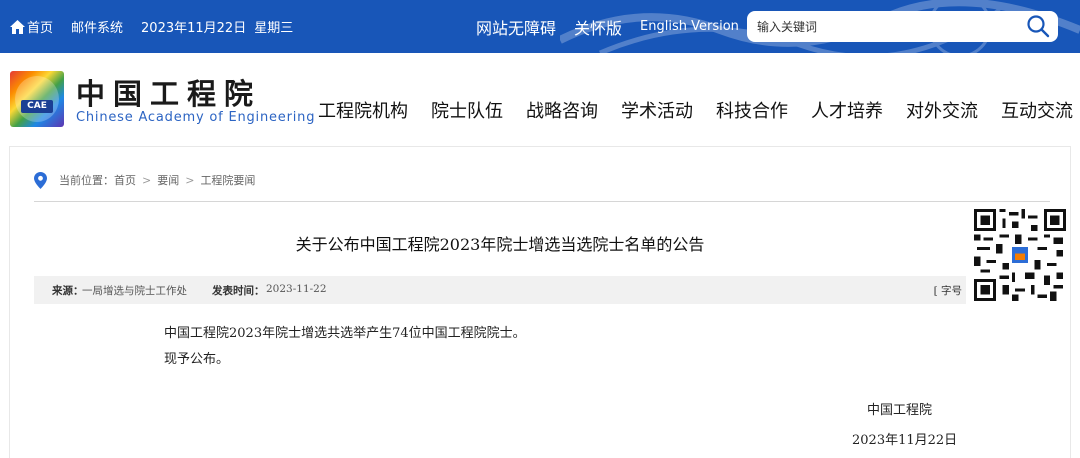 This screenshot has height=458, width=1080. Describe the element at coordinates (942, 110) in the screenshot. I see `nav-item-international: 对外交流` at that location.